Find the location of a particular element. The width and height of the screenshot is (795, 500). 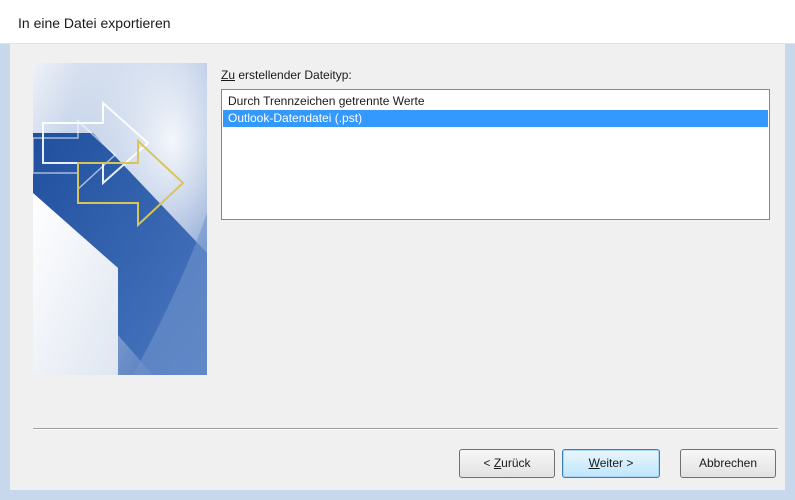

list-item-pst: Outlook-Datendatei (.pst) is located at coordinates (495, 118).